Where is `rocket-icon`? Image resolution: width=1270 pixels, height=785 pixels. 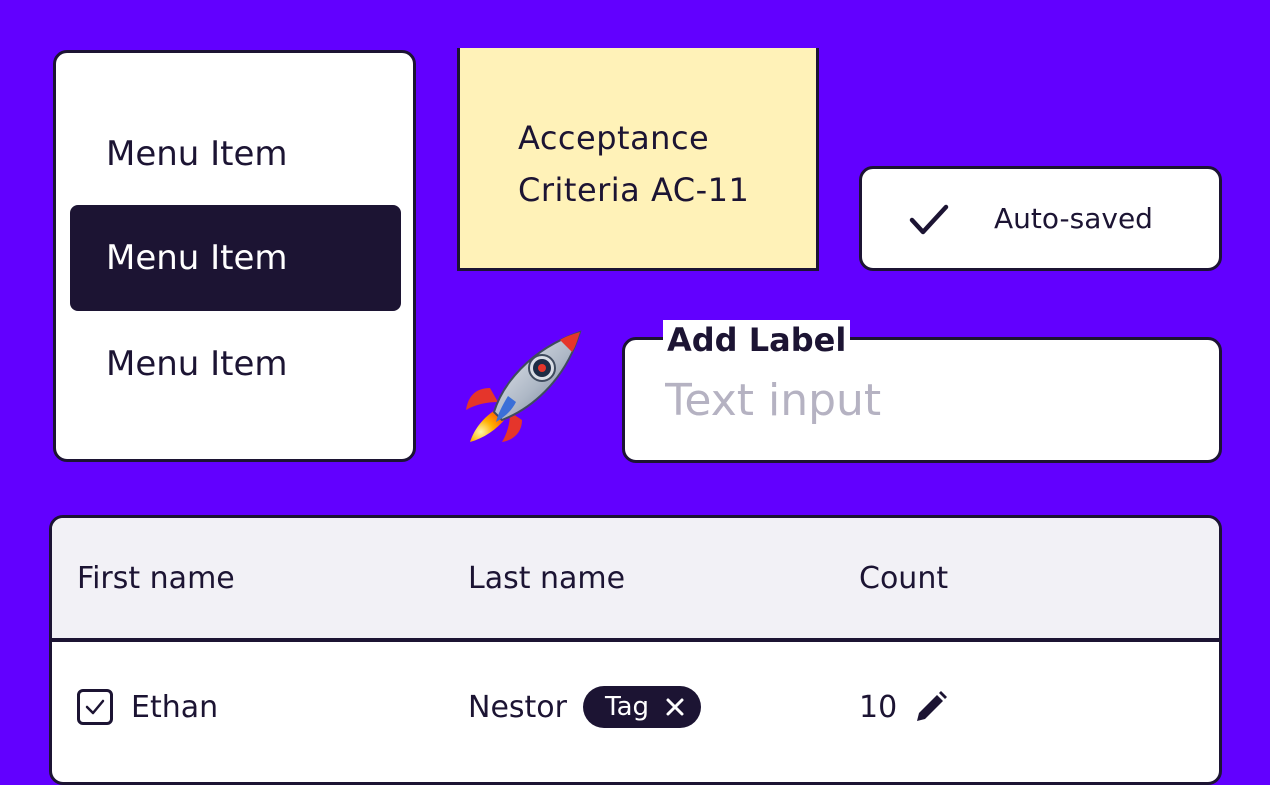
rocket-icon is located at coordinates (524, 386).